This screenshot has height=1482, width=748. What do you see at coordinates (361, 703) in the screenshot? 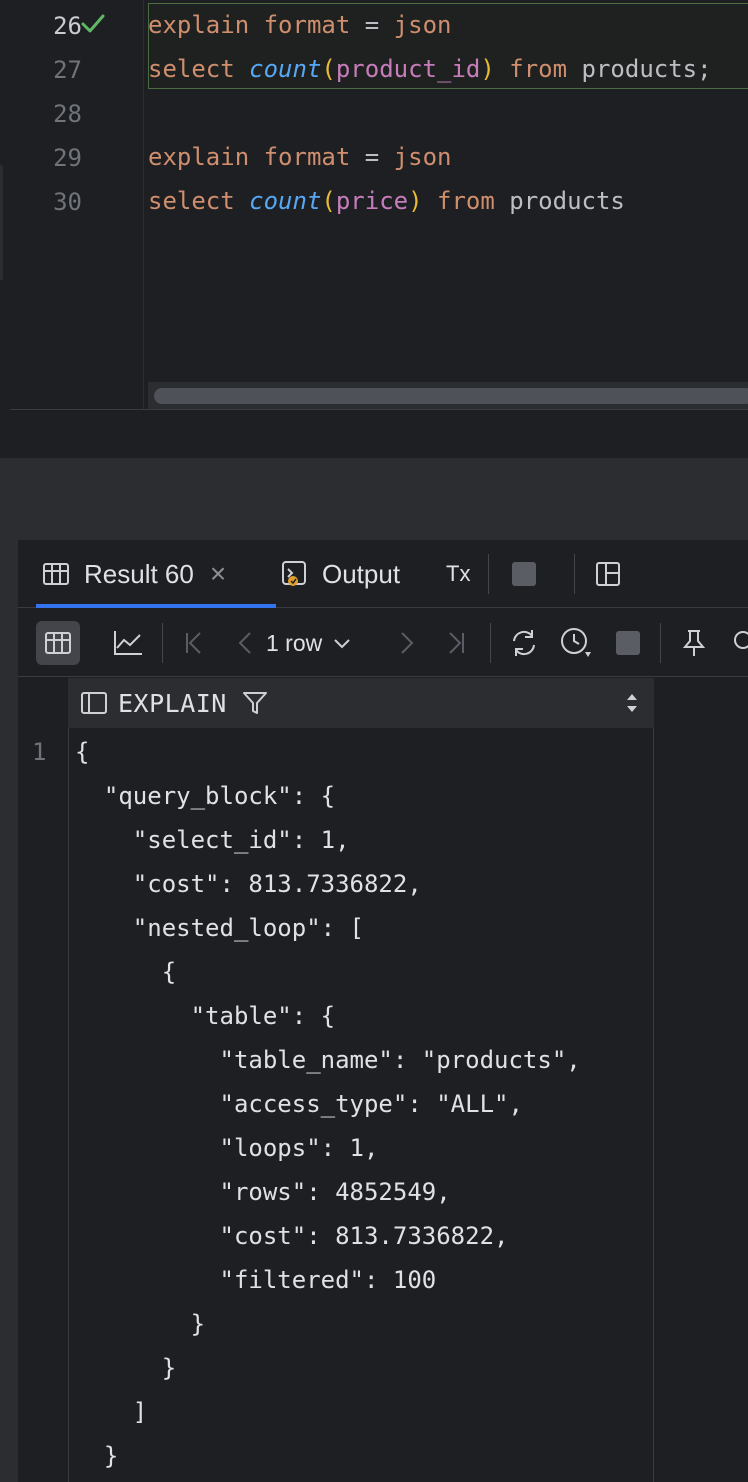
I see `column-header-explain: EXPLAIN` at bounding box center [361, 703].